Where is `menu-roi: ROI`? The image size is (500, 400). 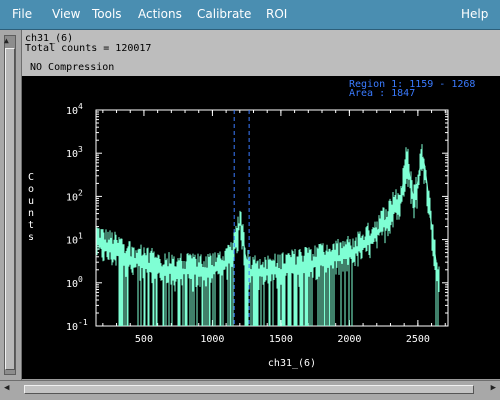
menu-roi: ROI is located at coordinates (276, 14).